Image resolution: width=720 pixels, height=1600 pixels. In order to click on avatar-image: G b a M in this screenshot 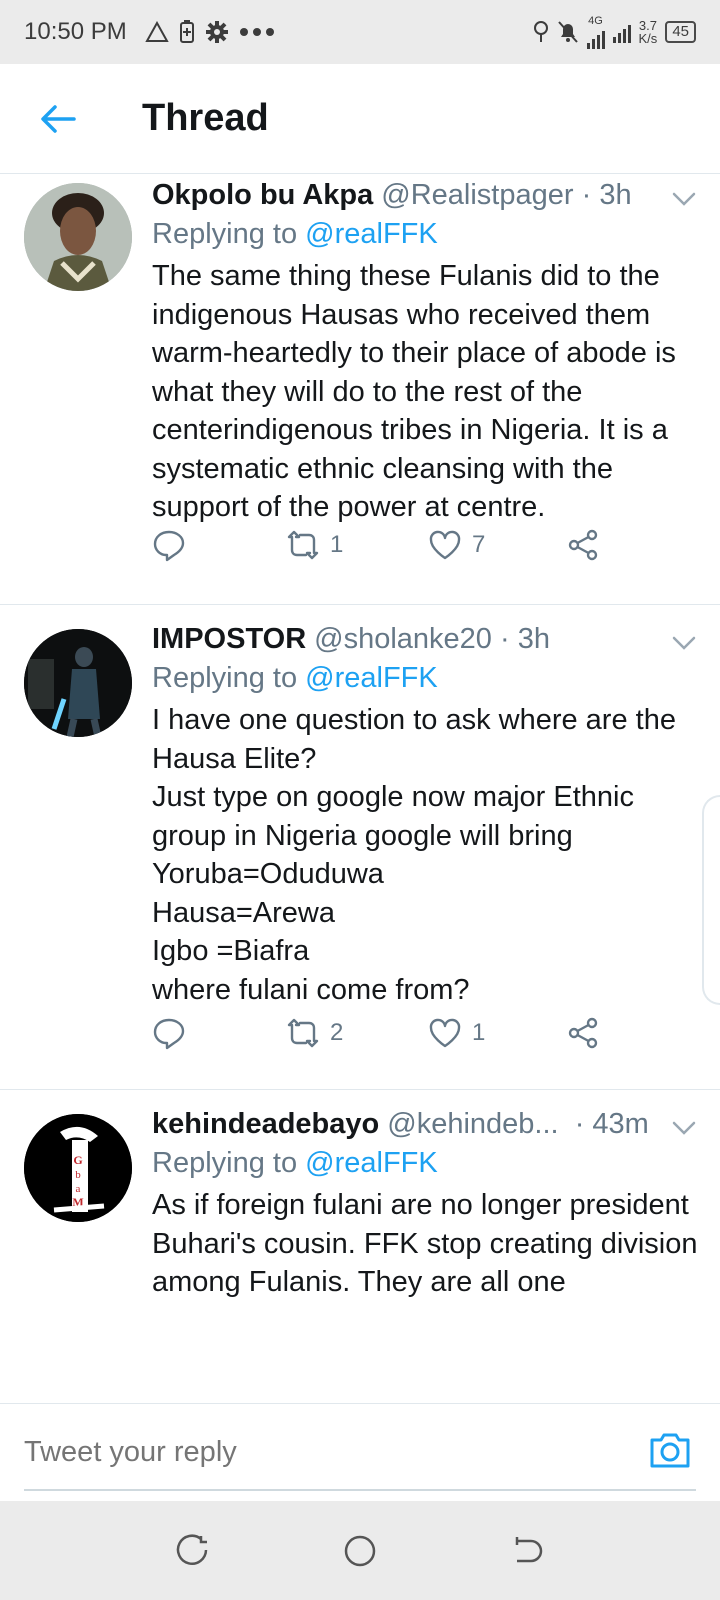, I will do `click(78, 1168)`.